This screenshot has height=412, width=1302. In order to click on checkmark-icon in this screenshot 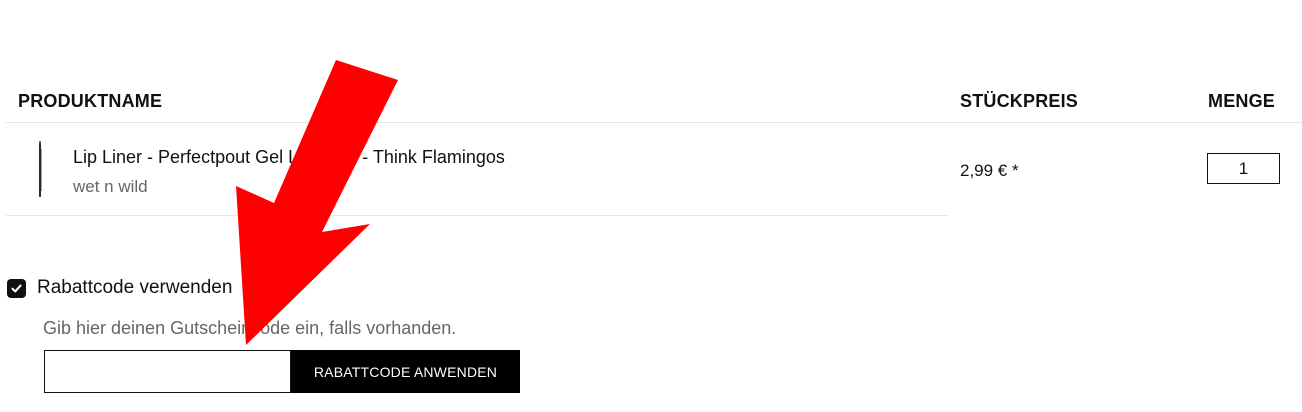, I will do `click(16, 288)`.